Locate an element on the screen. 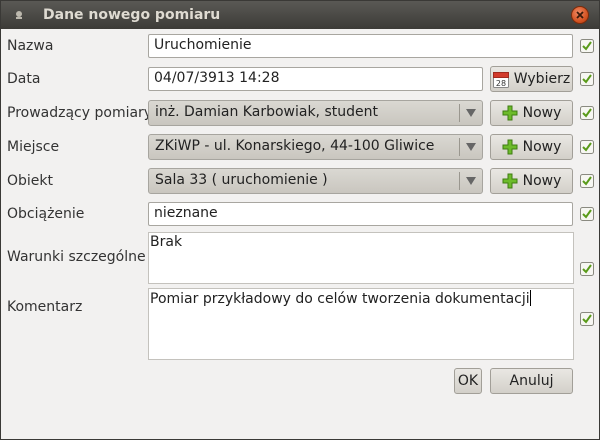 The height and width of the screenshot is (440, 600). calendar-day: 28 is located at coordinates (501, 83).